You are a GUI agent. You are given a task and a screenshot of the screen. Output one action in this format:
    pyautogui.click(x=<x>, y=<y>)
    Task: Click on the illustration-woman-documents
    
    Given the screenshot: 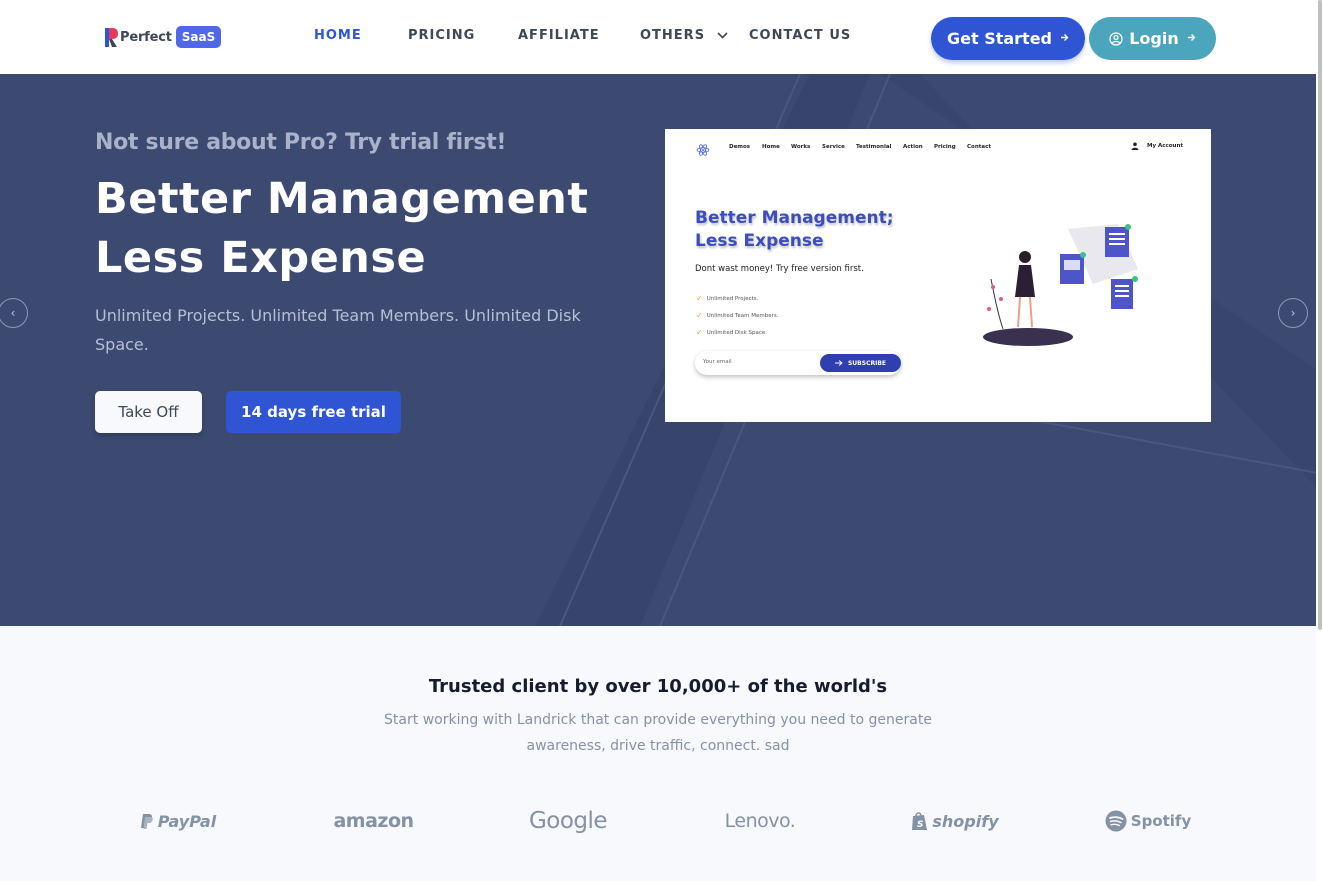 What is the action you would take?
    pyautogui.click(x=1060, y=285)
    